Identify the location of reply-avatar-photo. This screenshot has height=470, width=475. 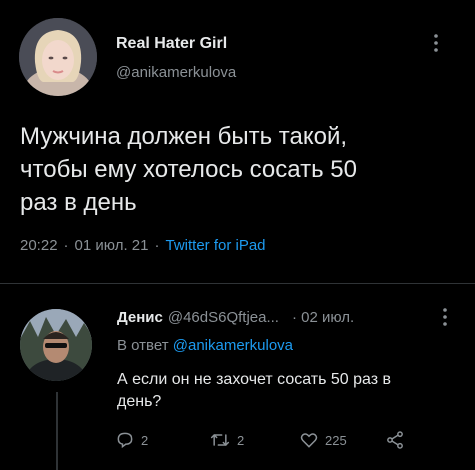
(56, 345).